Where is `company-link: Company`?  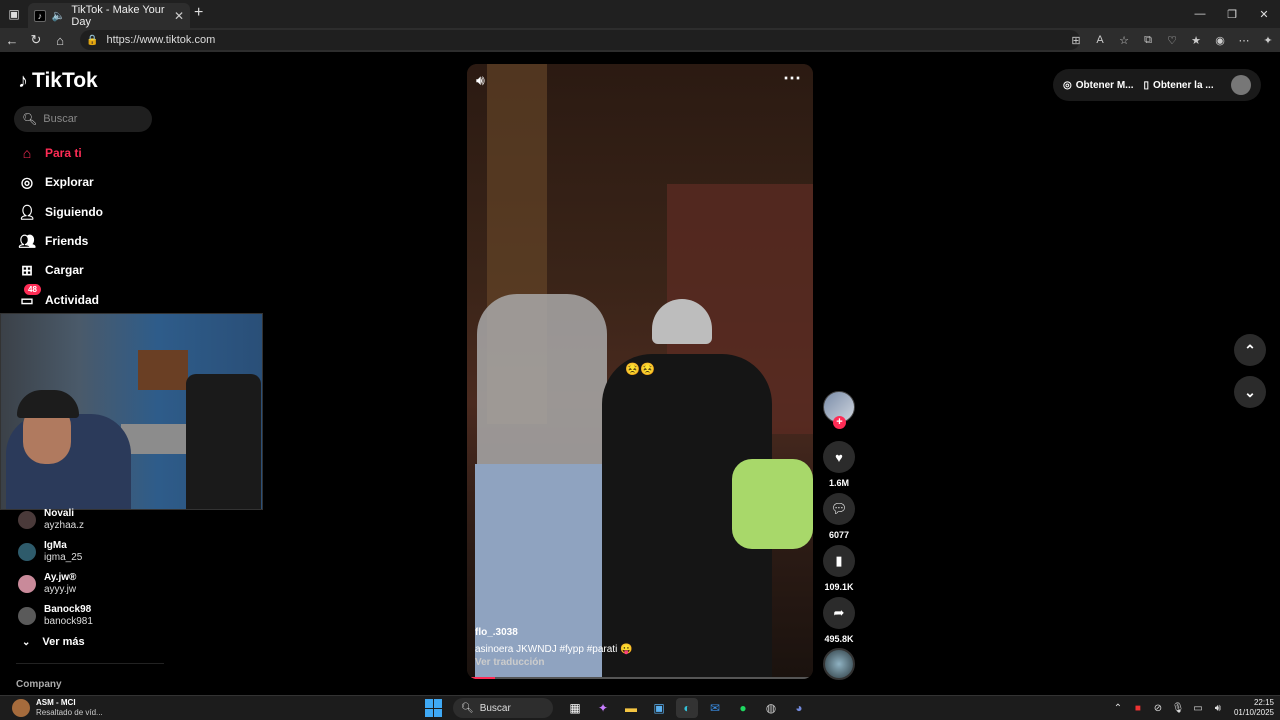
company-link: Company is located at coordinates (39, 684).